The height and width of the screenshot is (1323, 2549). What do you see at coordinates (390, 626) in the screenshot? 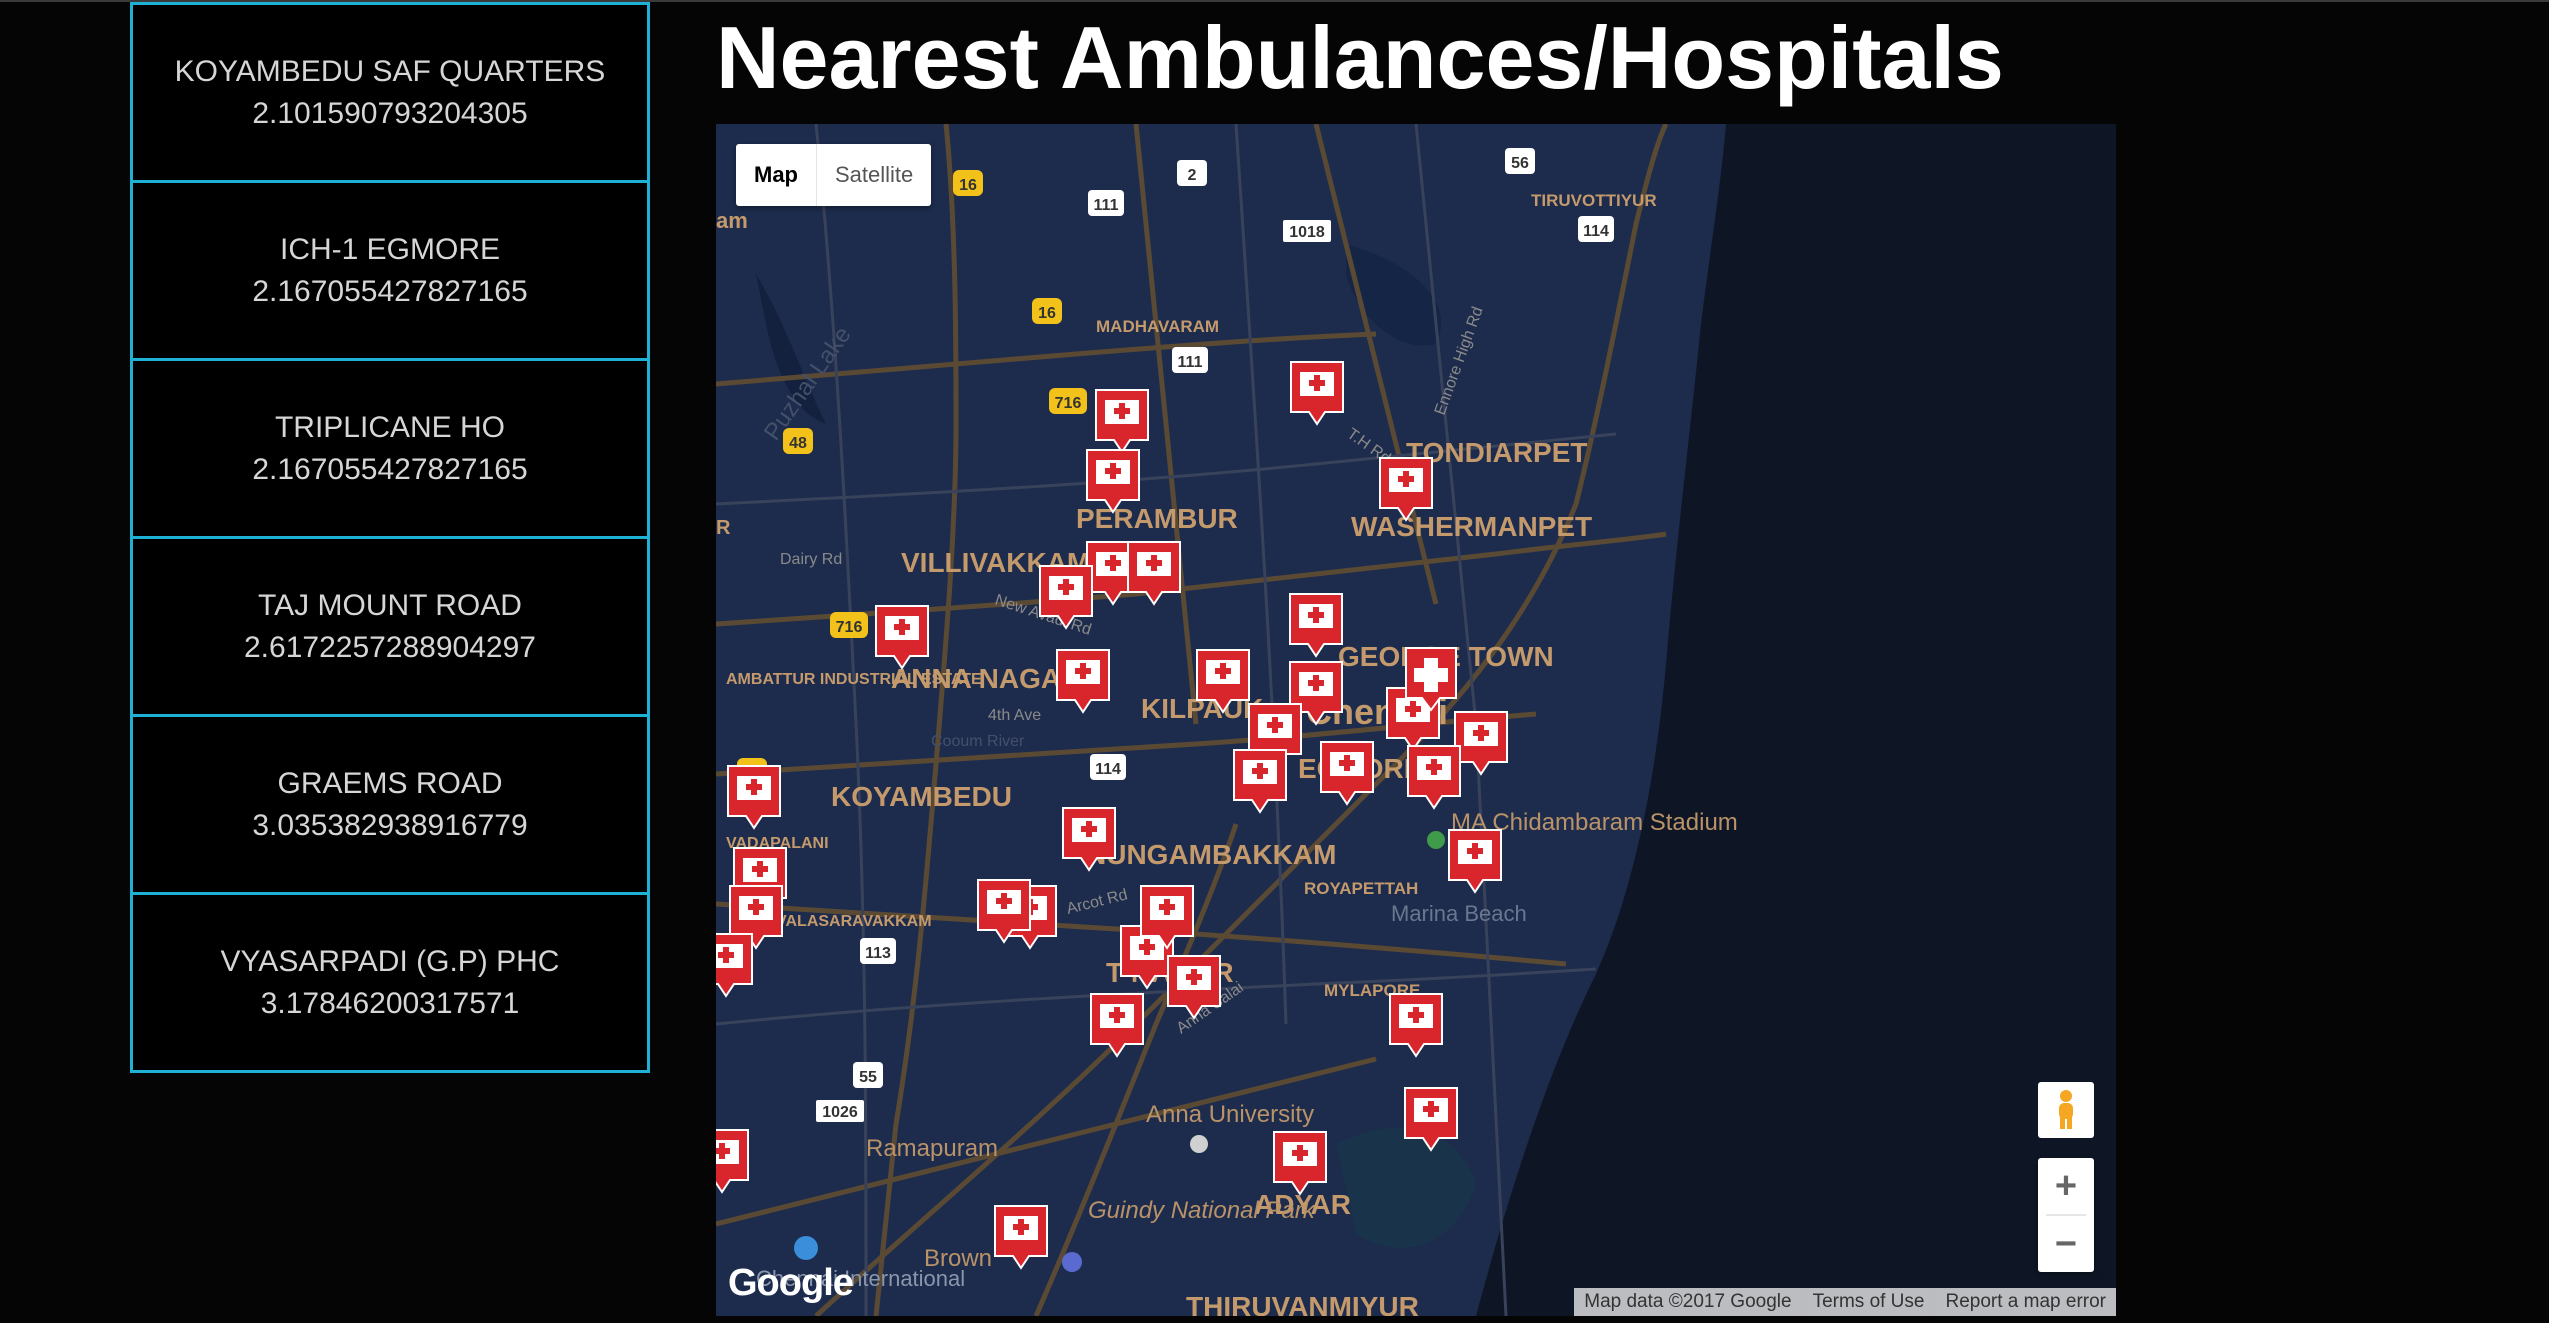
I see `list-item: TAJ MOUNT ROAD 2.6172257288904297` at bounding box center [390, 626].